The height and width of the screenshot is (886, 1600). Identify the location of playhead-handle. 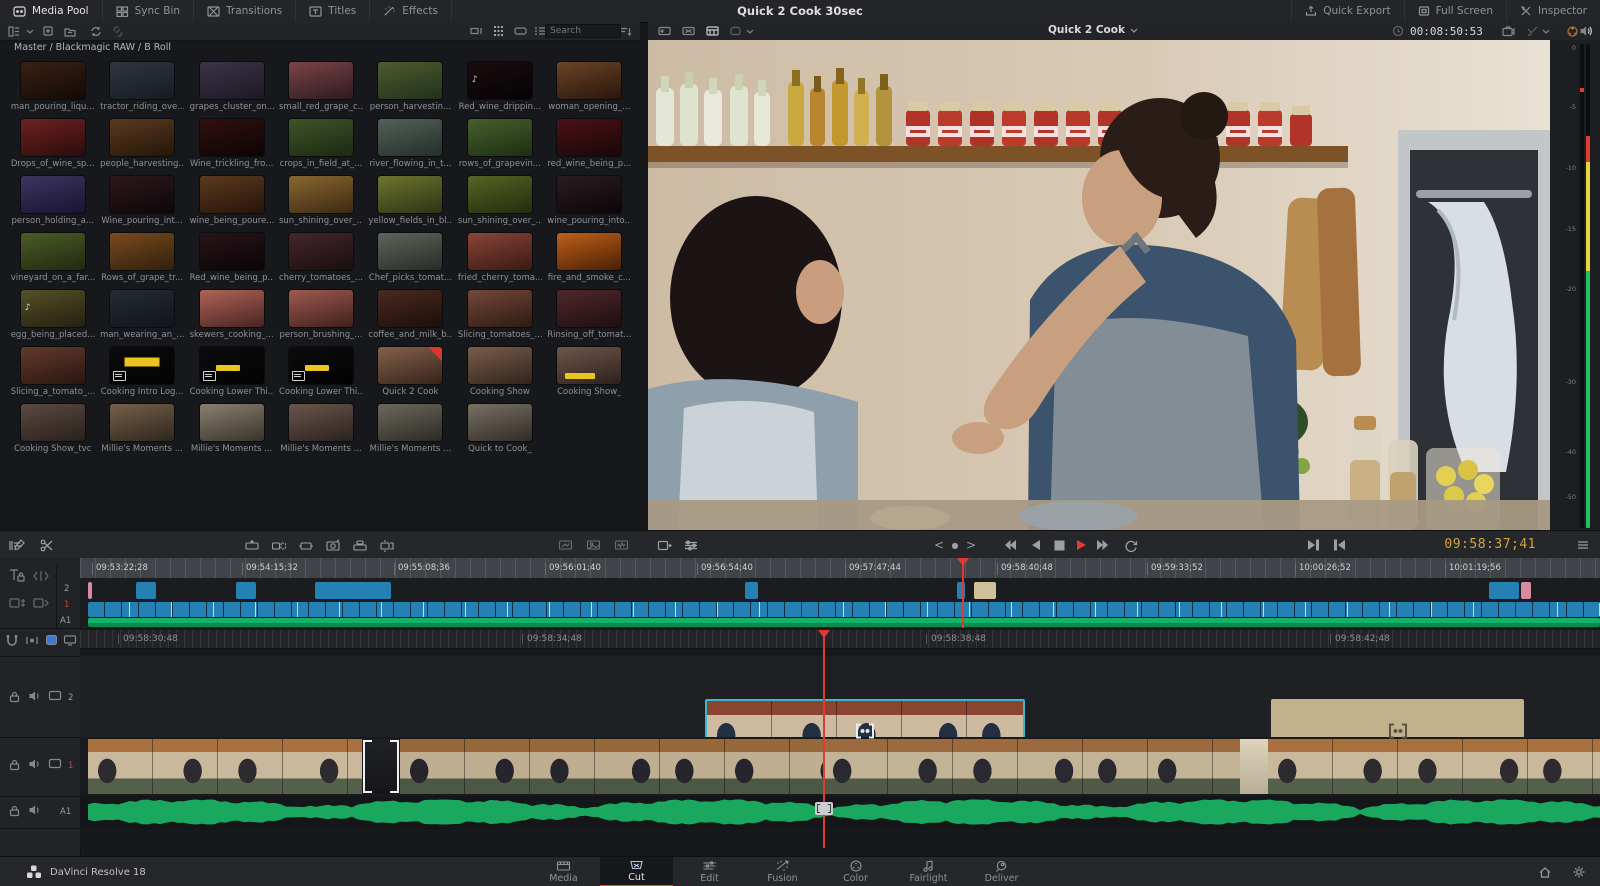
(963, 562).